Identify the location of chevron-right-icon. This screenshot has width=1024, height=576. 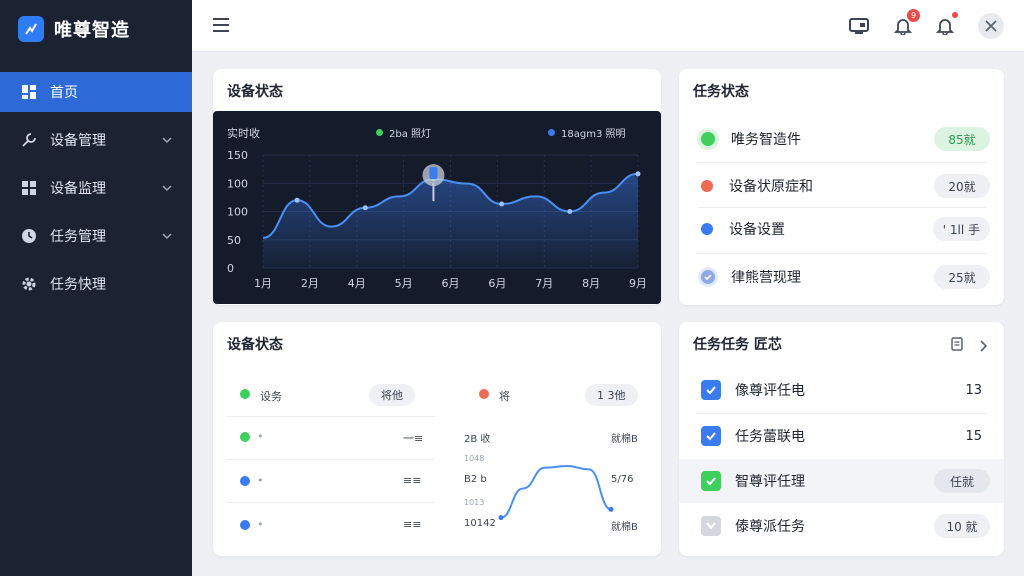
(983, 346).